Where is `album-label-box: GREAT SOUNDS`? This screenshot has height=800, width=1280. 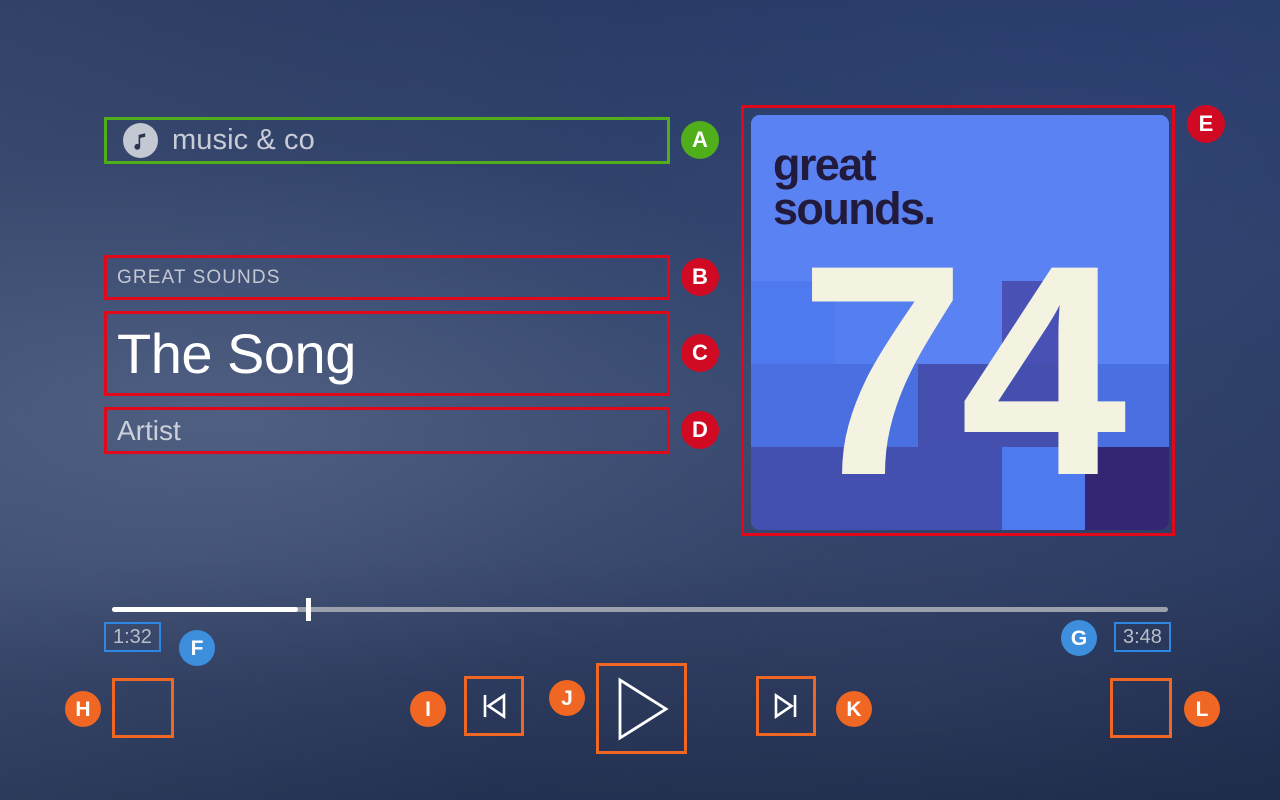
album-label-box: GREAT SOUNDS is located at coordinates (387, 277).